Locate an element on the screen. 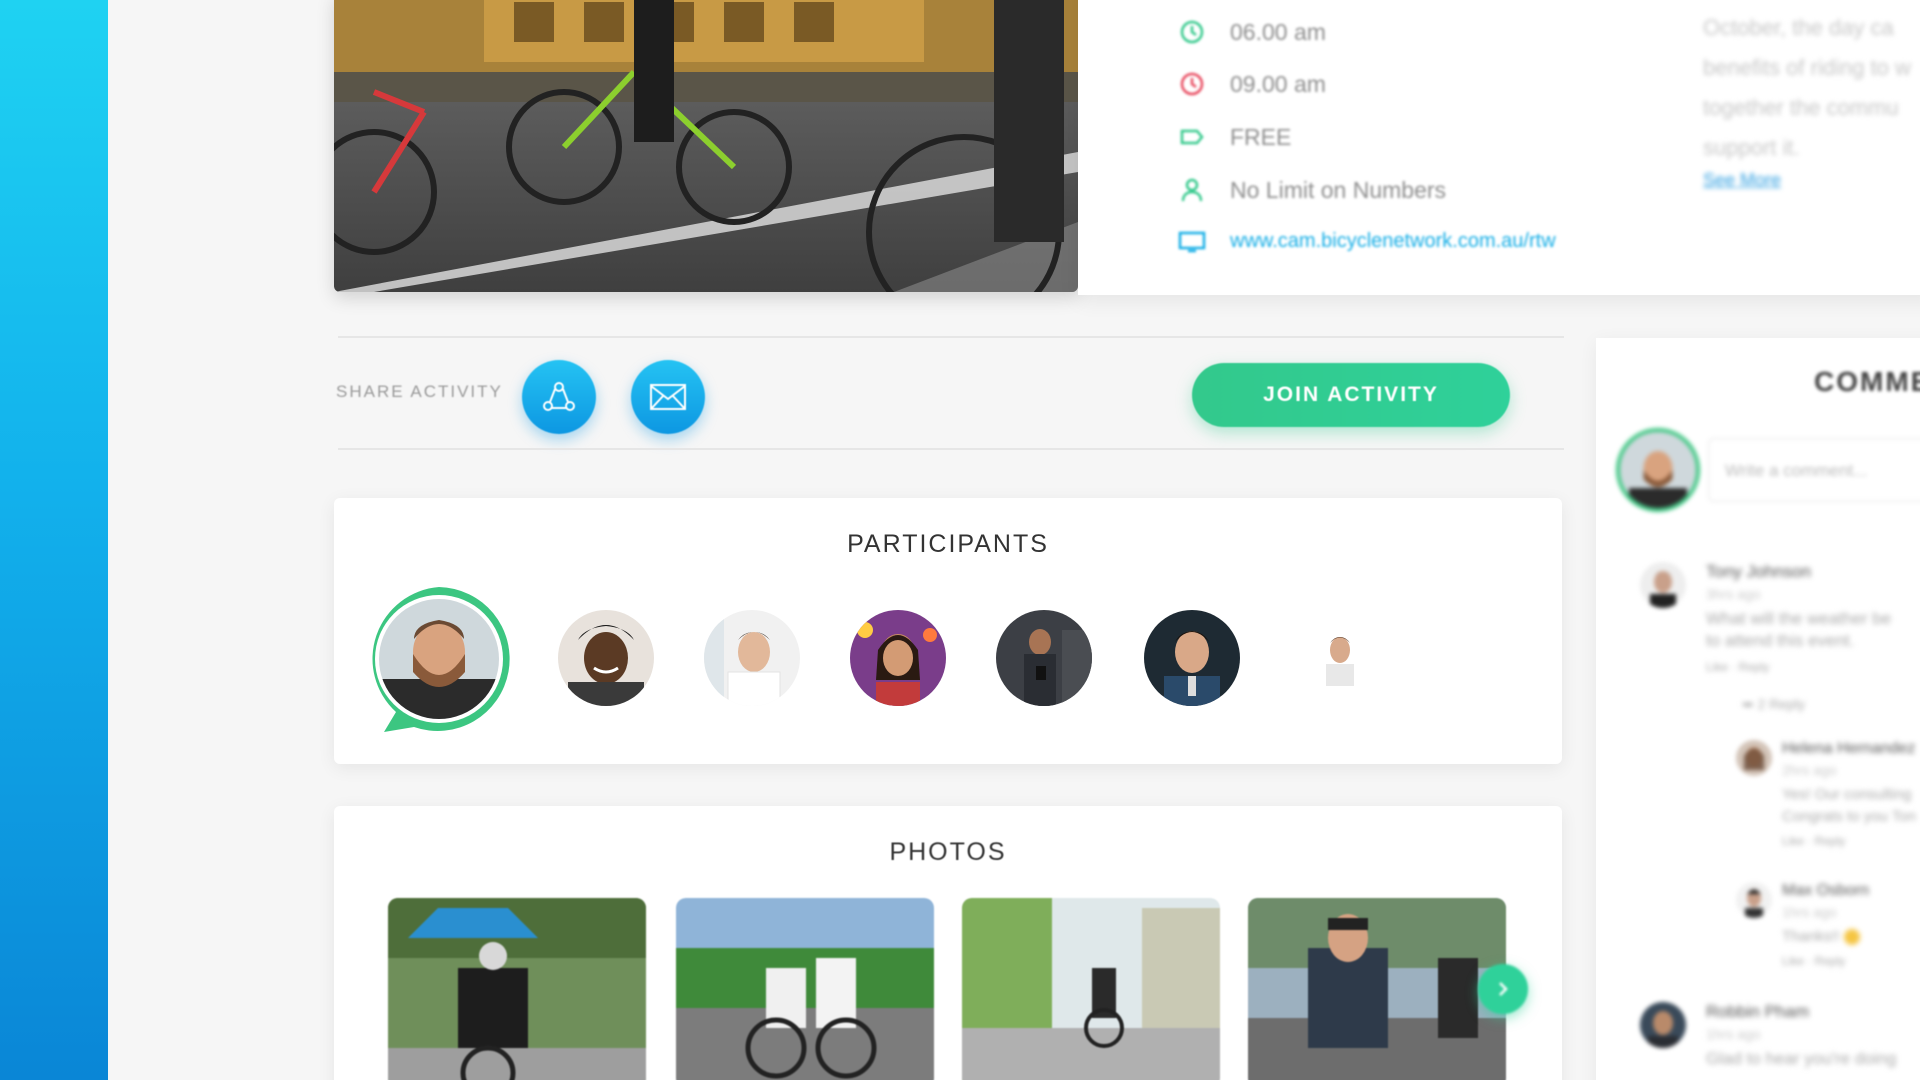  website-link: www.cam.bicyclenetwork.com.au/rtw is located at coordinates (1393, 241).